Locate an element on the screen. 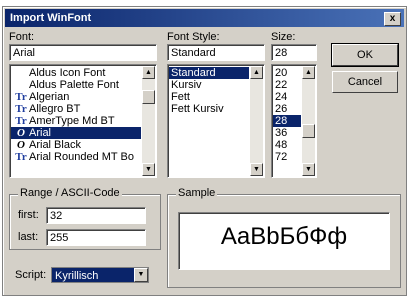 This screenshot has width=409, height=297. sample-preview: AaBbБбФф is located at coordinates (284, 241).